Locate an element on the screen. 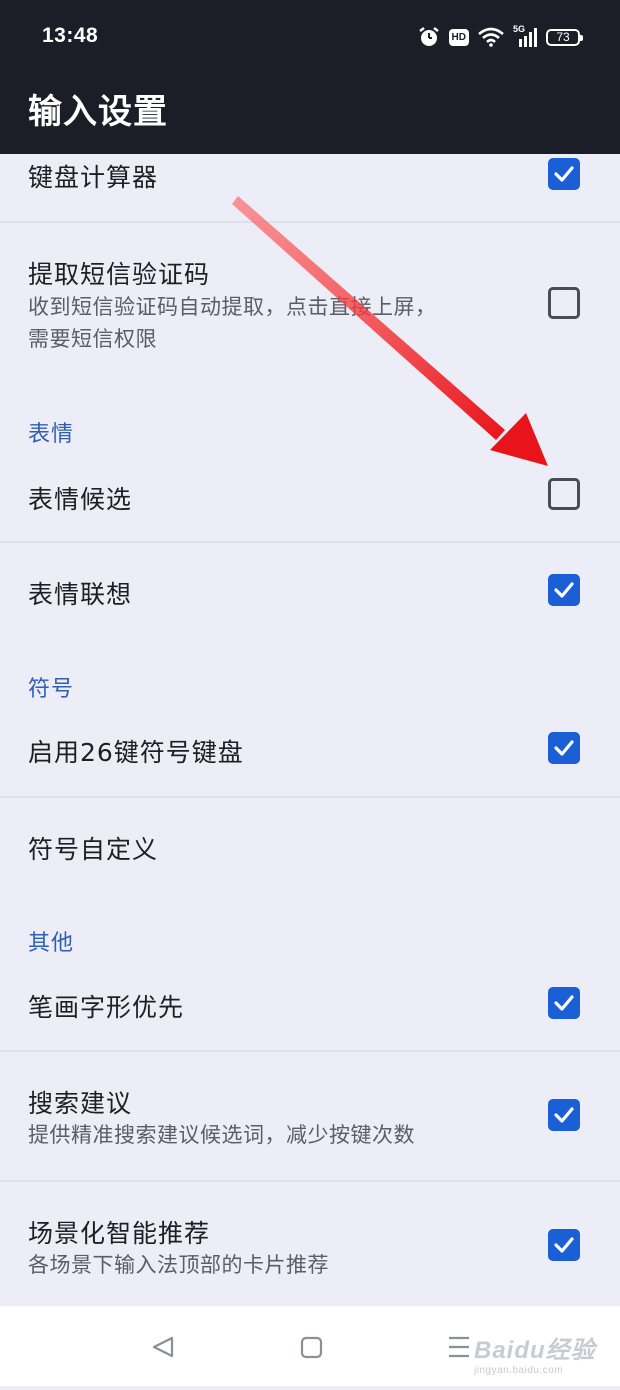 The height and width of the screenshot is (1390, 620). status-icons: HD 5G 73 is located at coordinates (500, 37).